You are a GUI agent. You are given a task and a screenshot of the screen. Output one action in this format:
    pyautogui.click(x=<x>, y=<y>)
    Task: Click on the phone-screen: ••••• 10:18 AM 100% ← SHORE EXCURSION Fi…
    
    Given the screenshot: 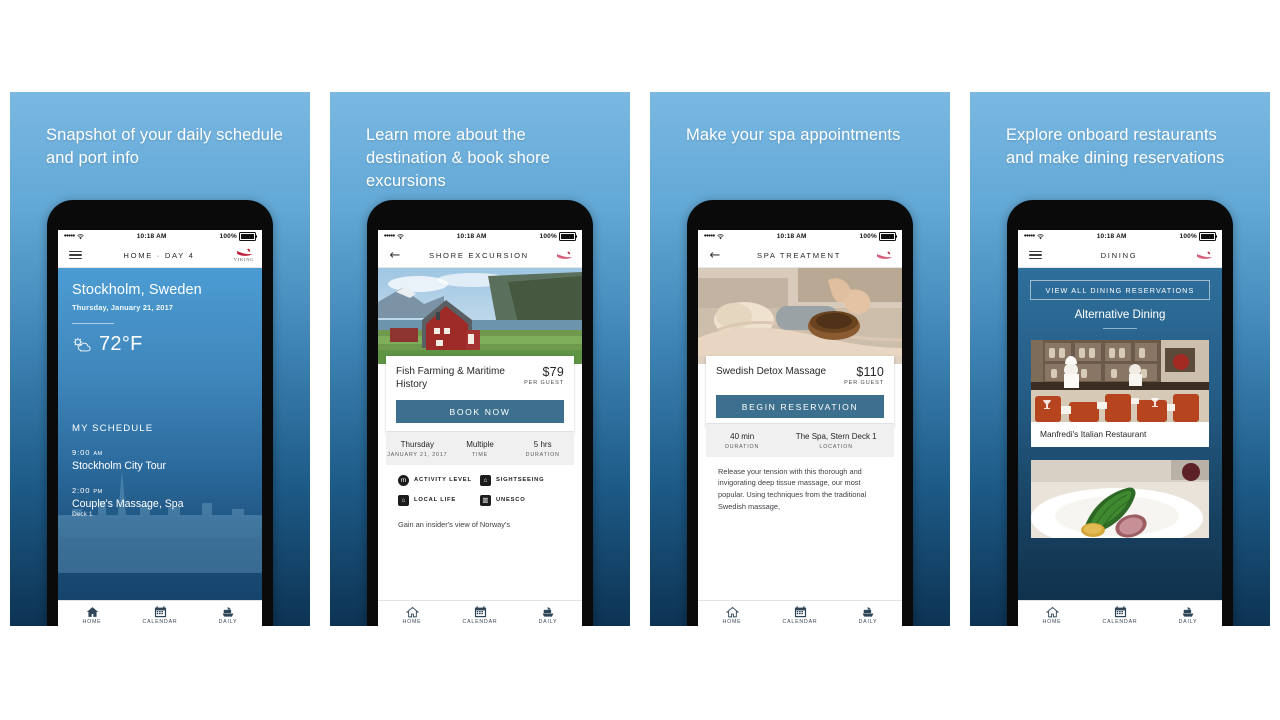 What is the action you would take?
    pyautogui.click(x=480, y=428)
    